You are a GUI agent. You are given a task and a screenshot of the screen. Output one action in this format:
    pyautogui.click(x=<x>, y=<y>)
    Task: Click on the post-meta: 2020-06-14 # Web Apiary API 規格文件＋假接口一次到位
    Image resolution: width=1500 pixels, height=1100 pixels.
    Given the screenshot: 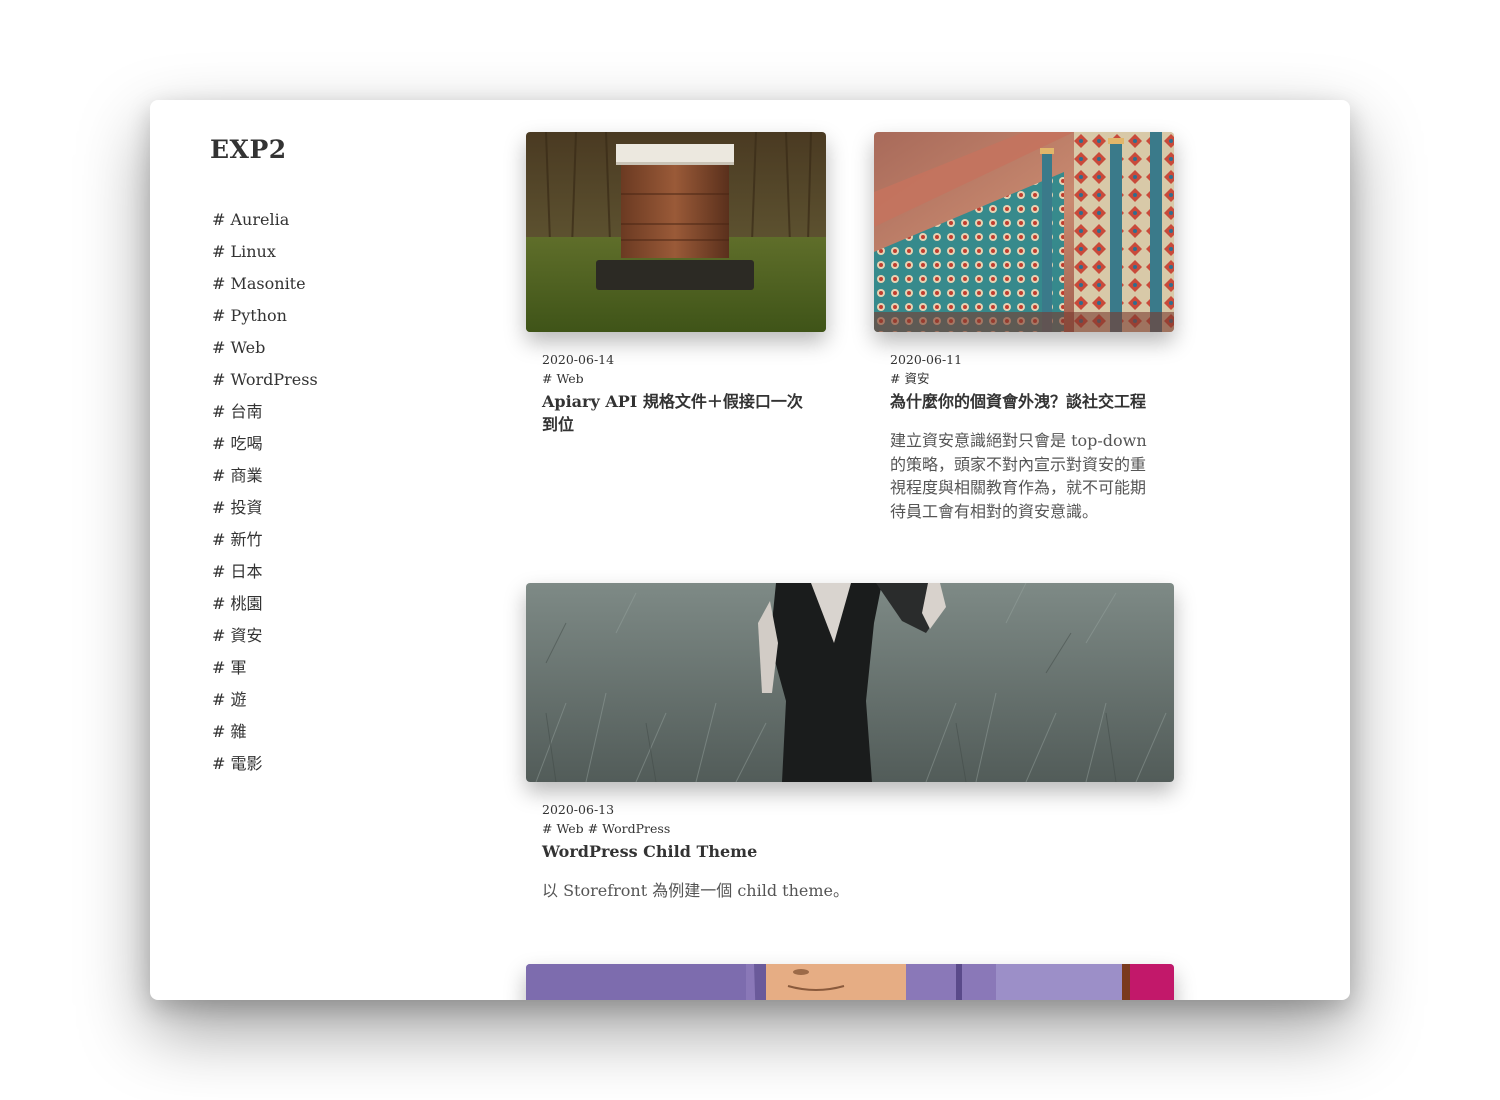 What is the action you would take?
    pyautogui.click(x=676, y=393)
    